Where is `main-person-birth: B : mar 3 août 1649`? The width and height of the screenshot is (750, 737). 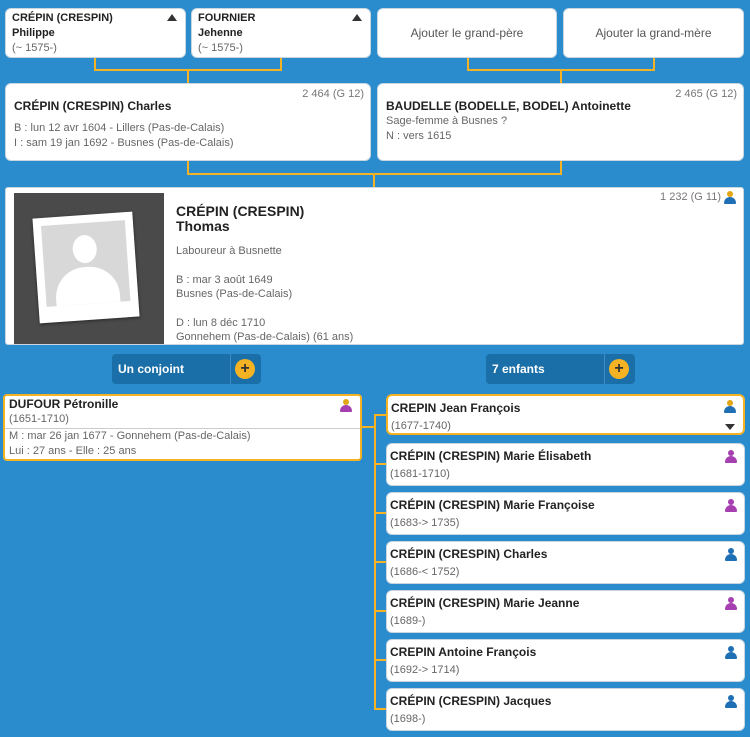 main-person-birth: B : mar 3 août 1649 is located at coordinates (224, 279).